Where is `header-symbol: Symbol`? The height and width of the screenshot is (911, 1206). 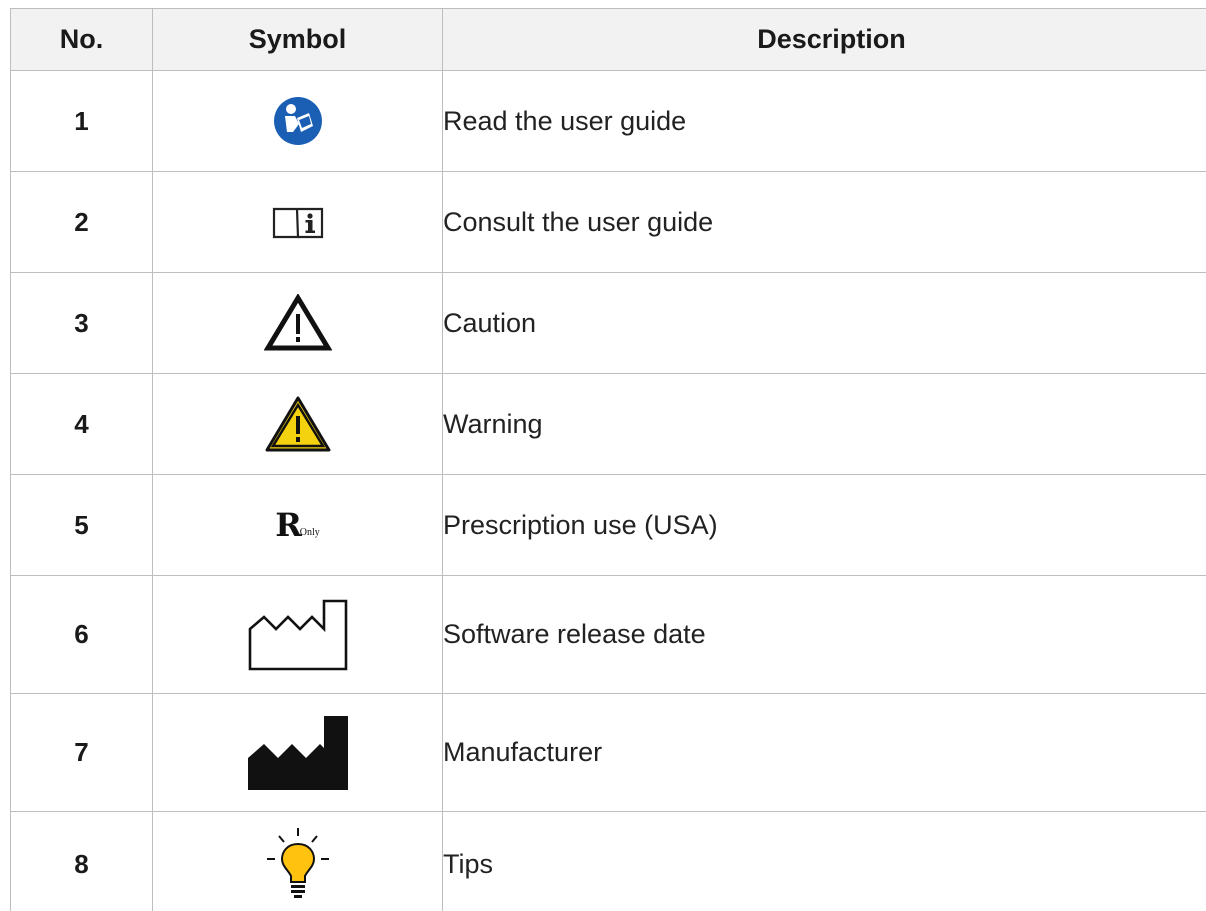
header-symbol: Symbol is located at coordinates (297, 39).